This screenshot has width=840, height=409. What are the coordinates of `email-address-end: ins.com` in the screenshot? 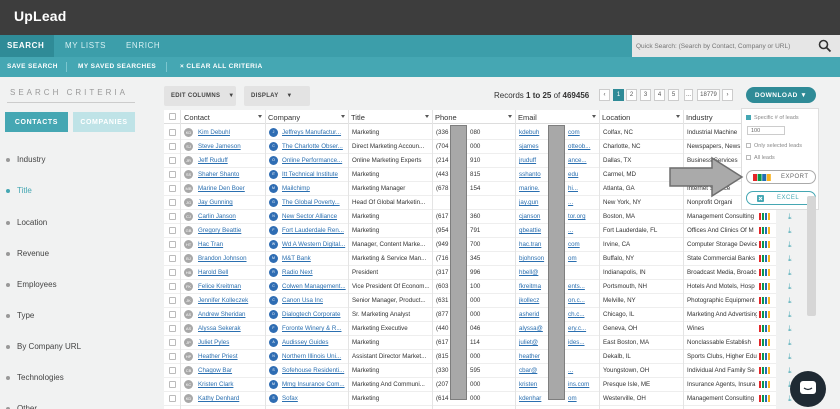 It's located at (582, 384).